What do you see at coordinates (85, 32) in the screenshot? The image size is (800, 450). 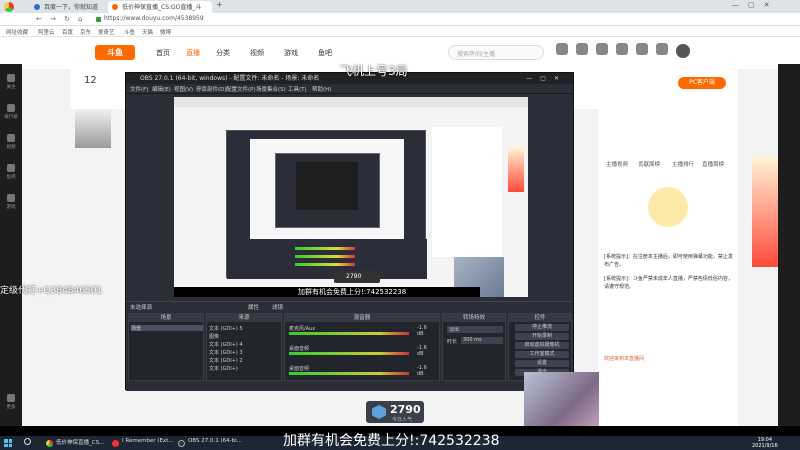 I see `bookmark-item: 京东` at bounding box center [85, 32].